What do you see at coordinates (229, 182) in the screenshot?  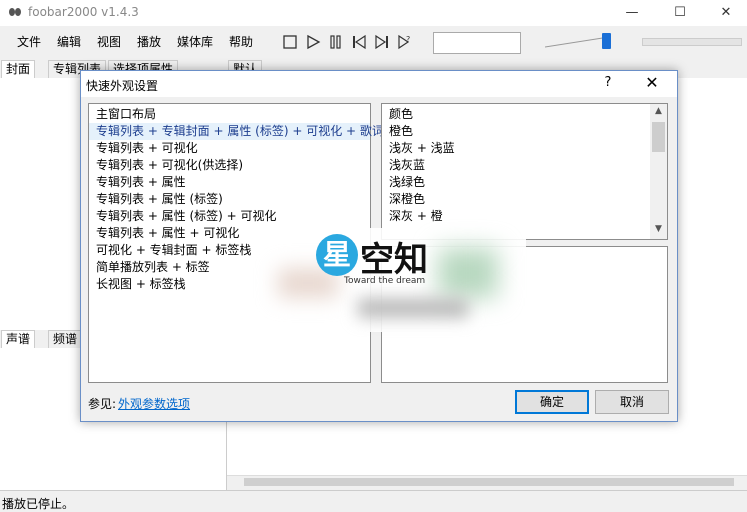 I see `layout-option: 专辑列表 + 属性` at bounding box center [229, 182].